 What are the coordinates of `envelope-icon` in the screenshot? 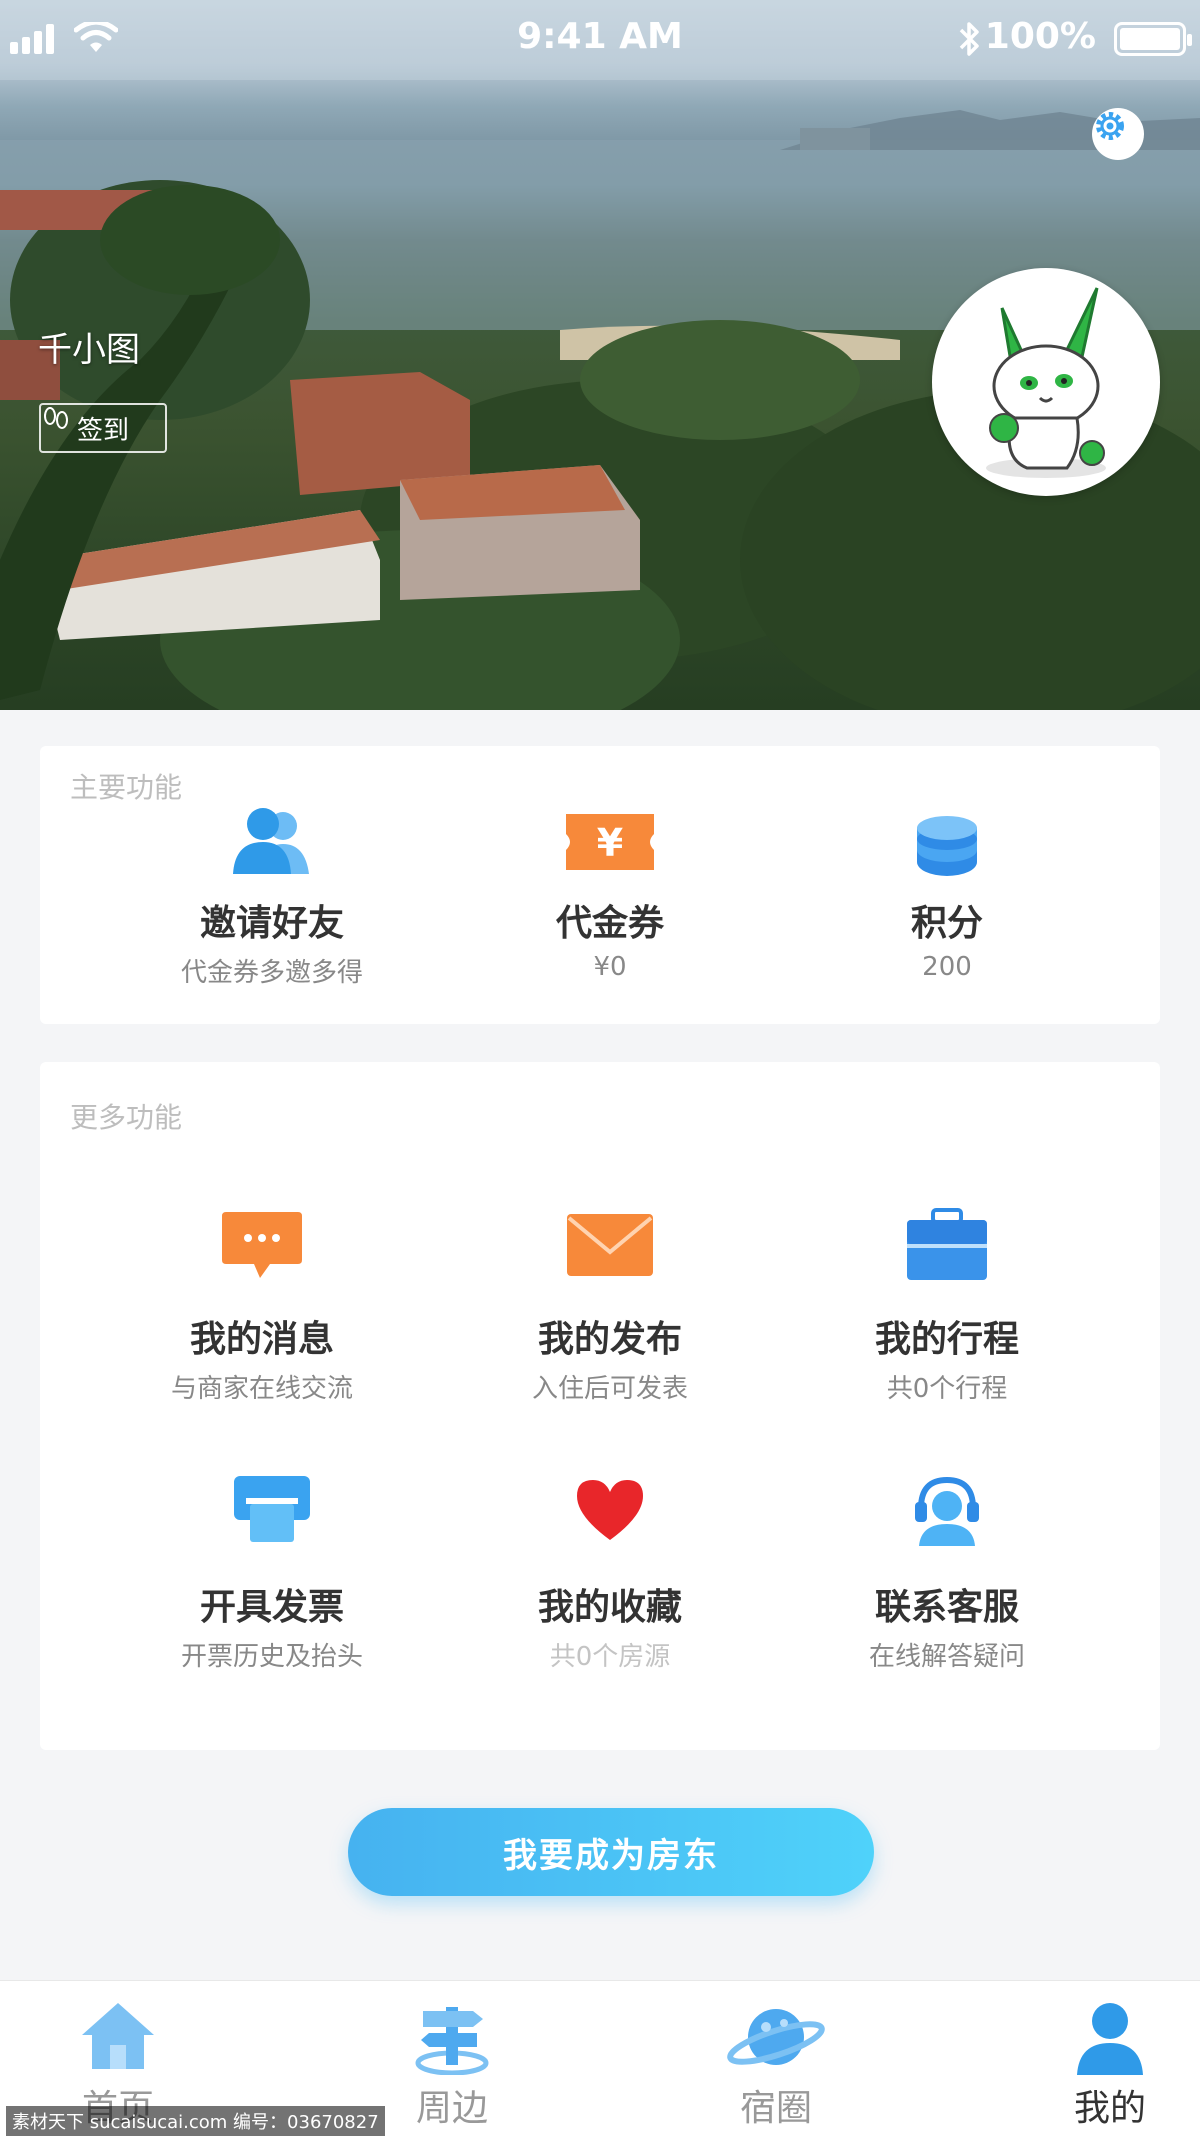 It's located at (610, 1245).